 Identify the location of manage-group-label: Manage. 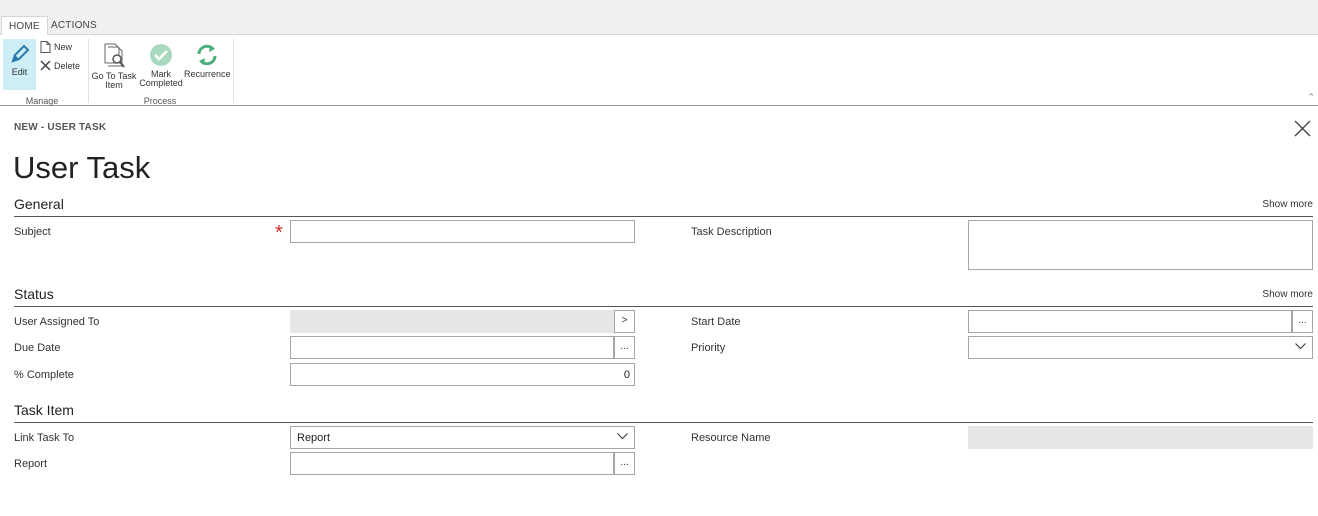
(42, 101).